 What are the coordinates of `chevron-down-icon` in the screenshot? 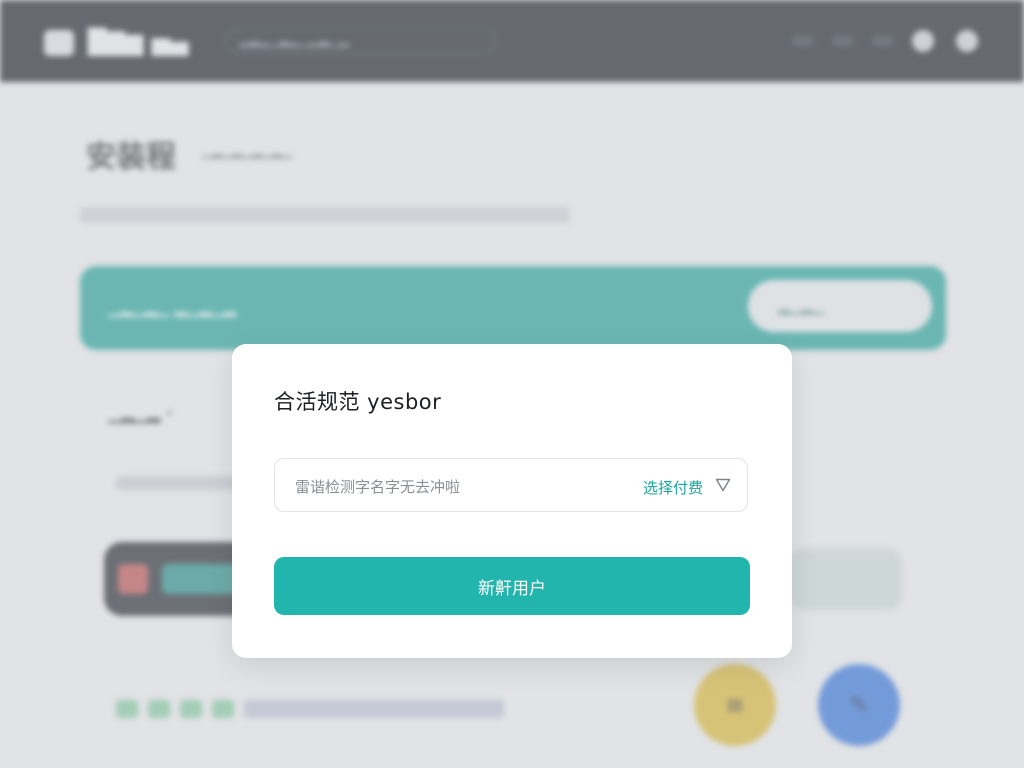 It's located at (723, 485).